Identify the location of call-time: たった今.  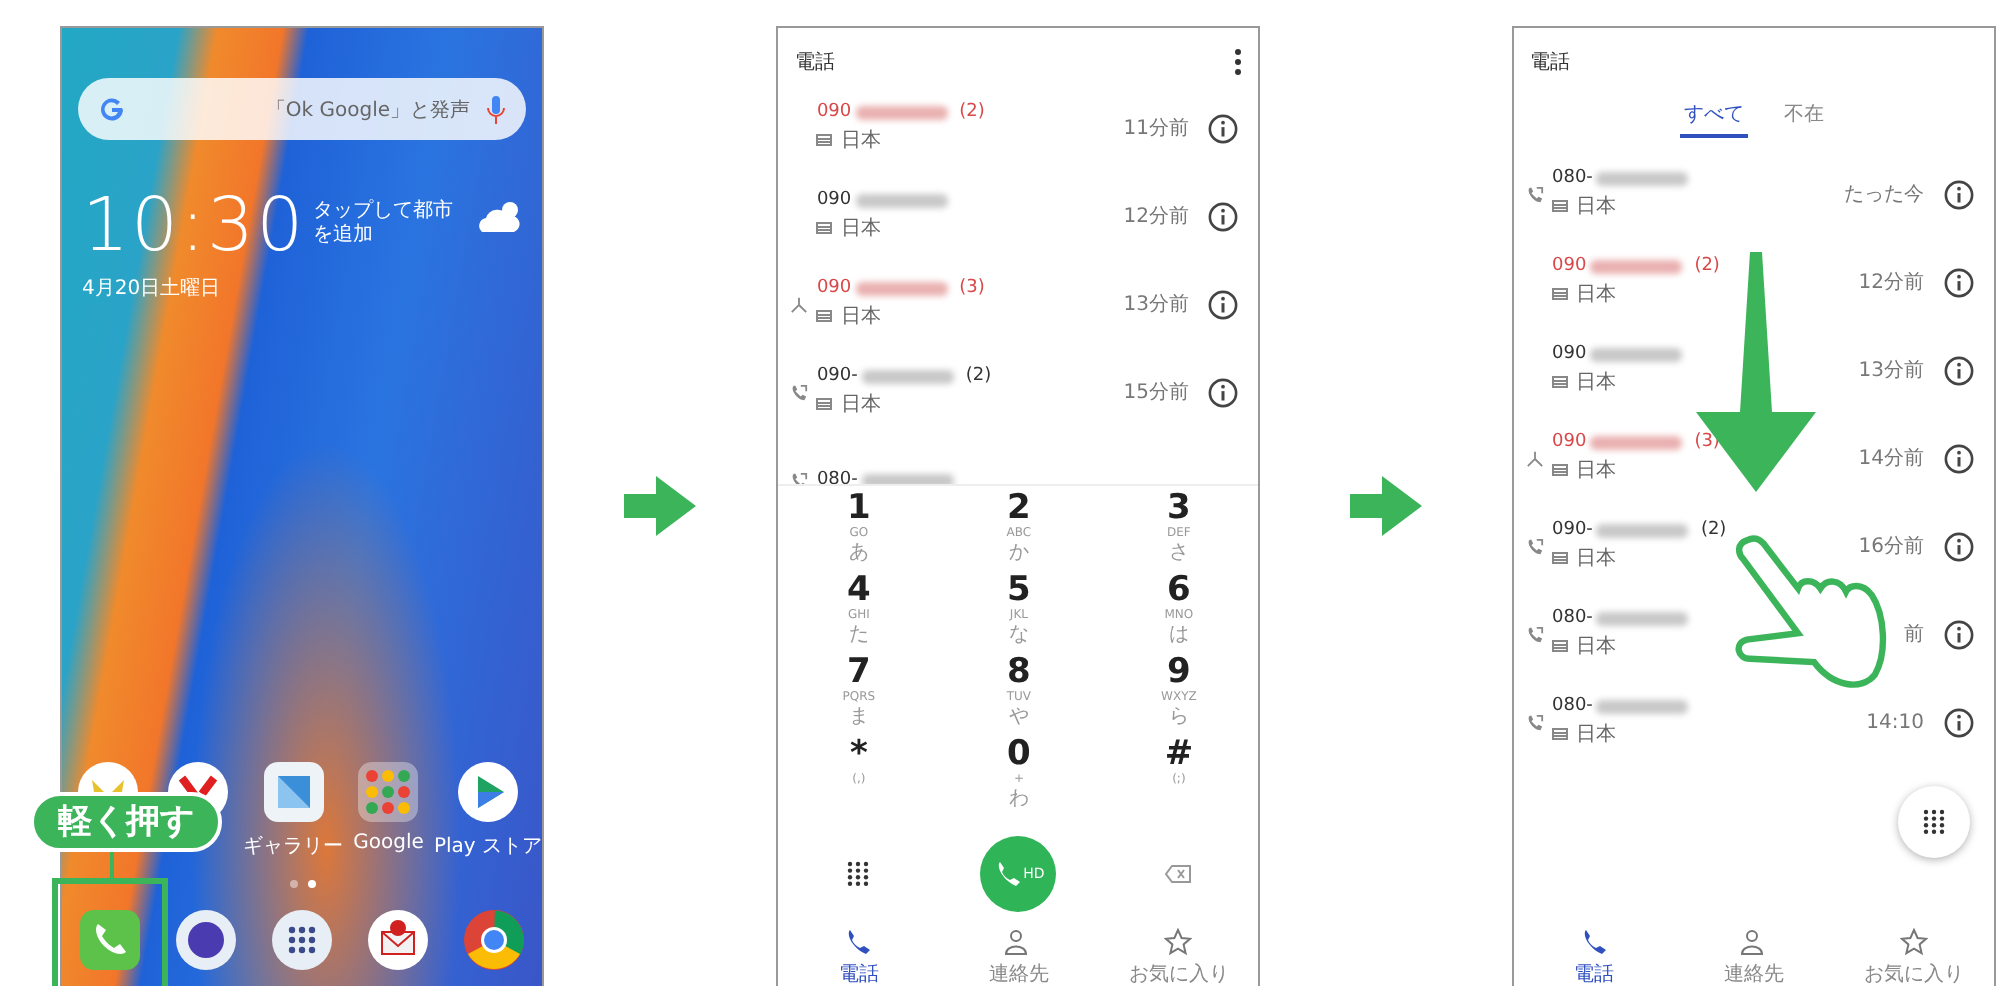
(1884, 195).